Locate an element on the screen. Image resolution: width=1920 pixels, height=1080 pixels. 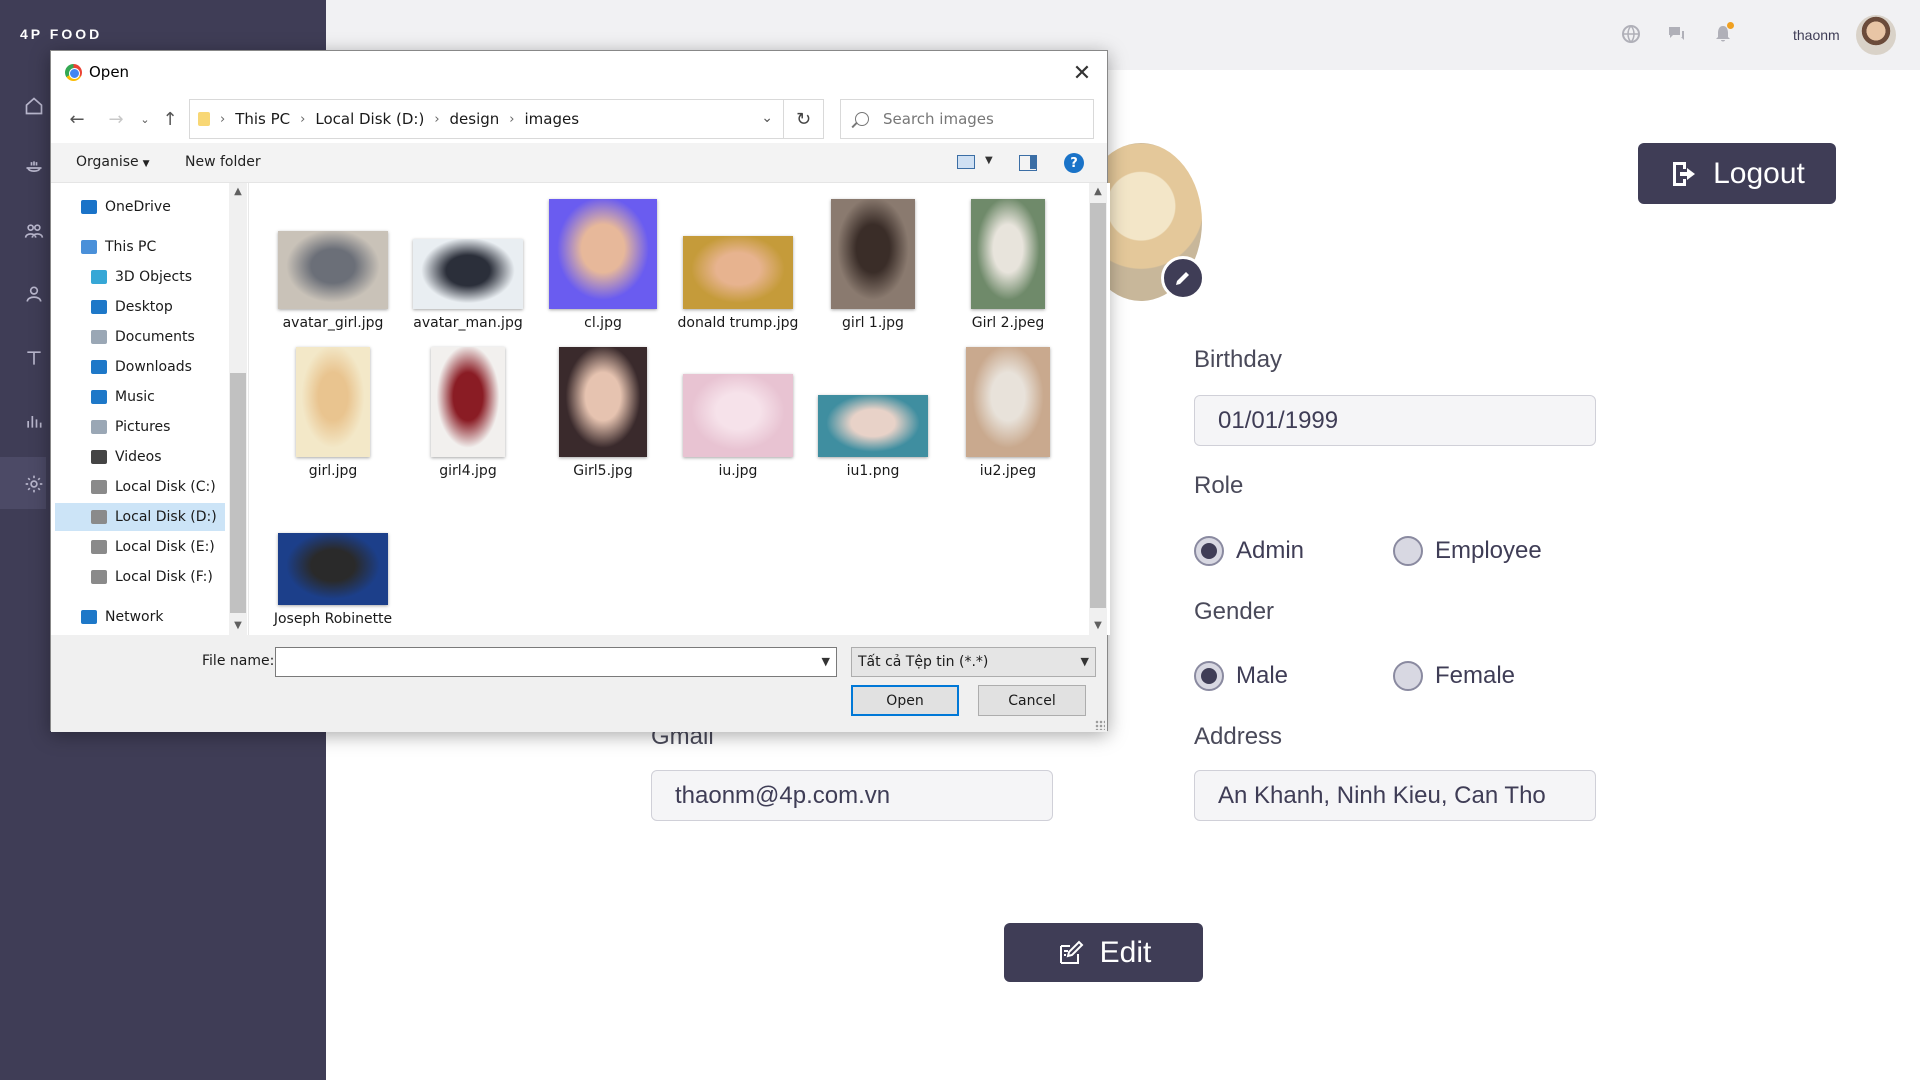
chevron-down-icon: ⌄ is located at coordinates (767, 118).